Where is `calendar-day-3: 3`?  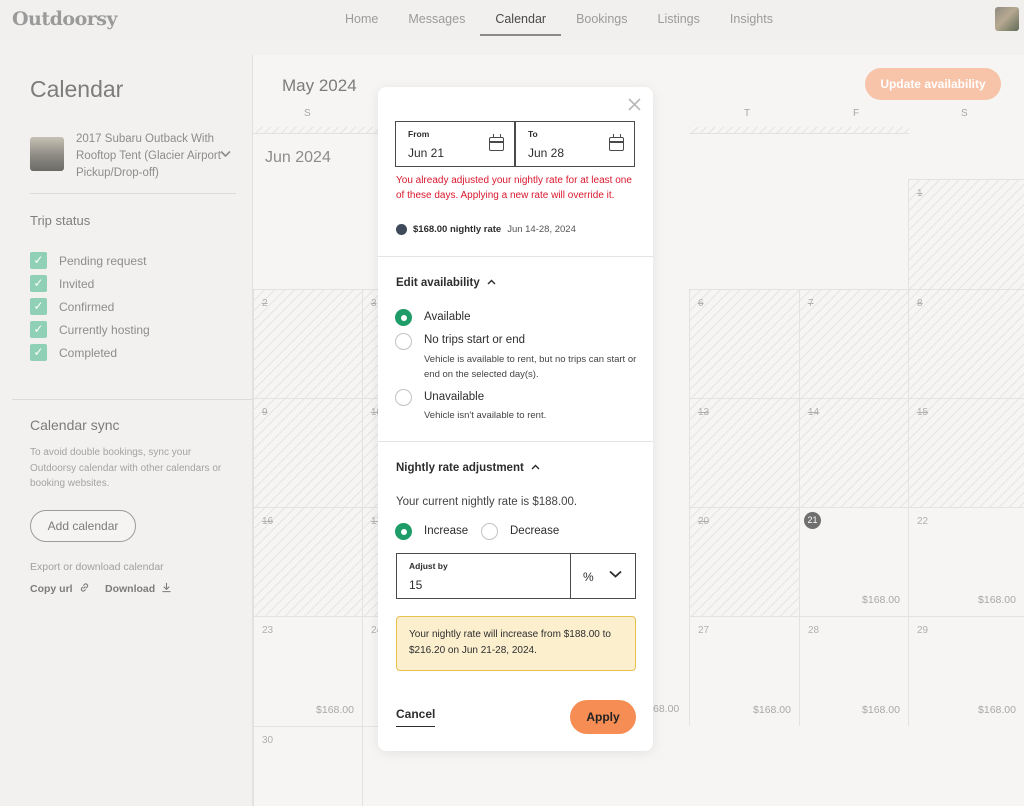
calendar-day-3: 3 is located at coordinates (370, 343).